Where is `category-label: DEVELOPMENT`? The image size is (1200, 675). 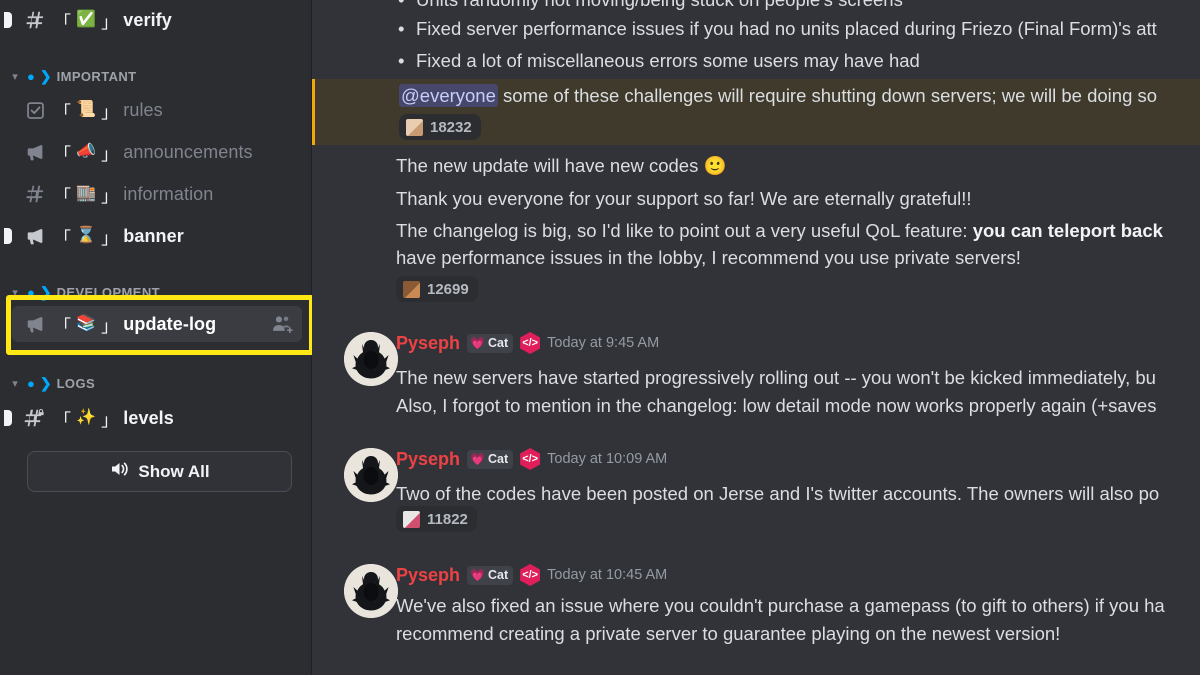 category-label: DEVELOPMENT is located at coordinates (108, 292).